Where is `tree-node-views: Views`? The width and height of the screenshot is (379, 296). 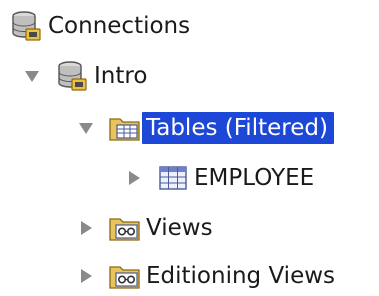 tree-node-views: Views is located at coordinates (146, 228).